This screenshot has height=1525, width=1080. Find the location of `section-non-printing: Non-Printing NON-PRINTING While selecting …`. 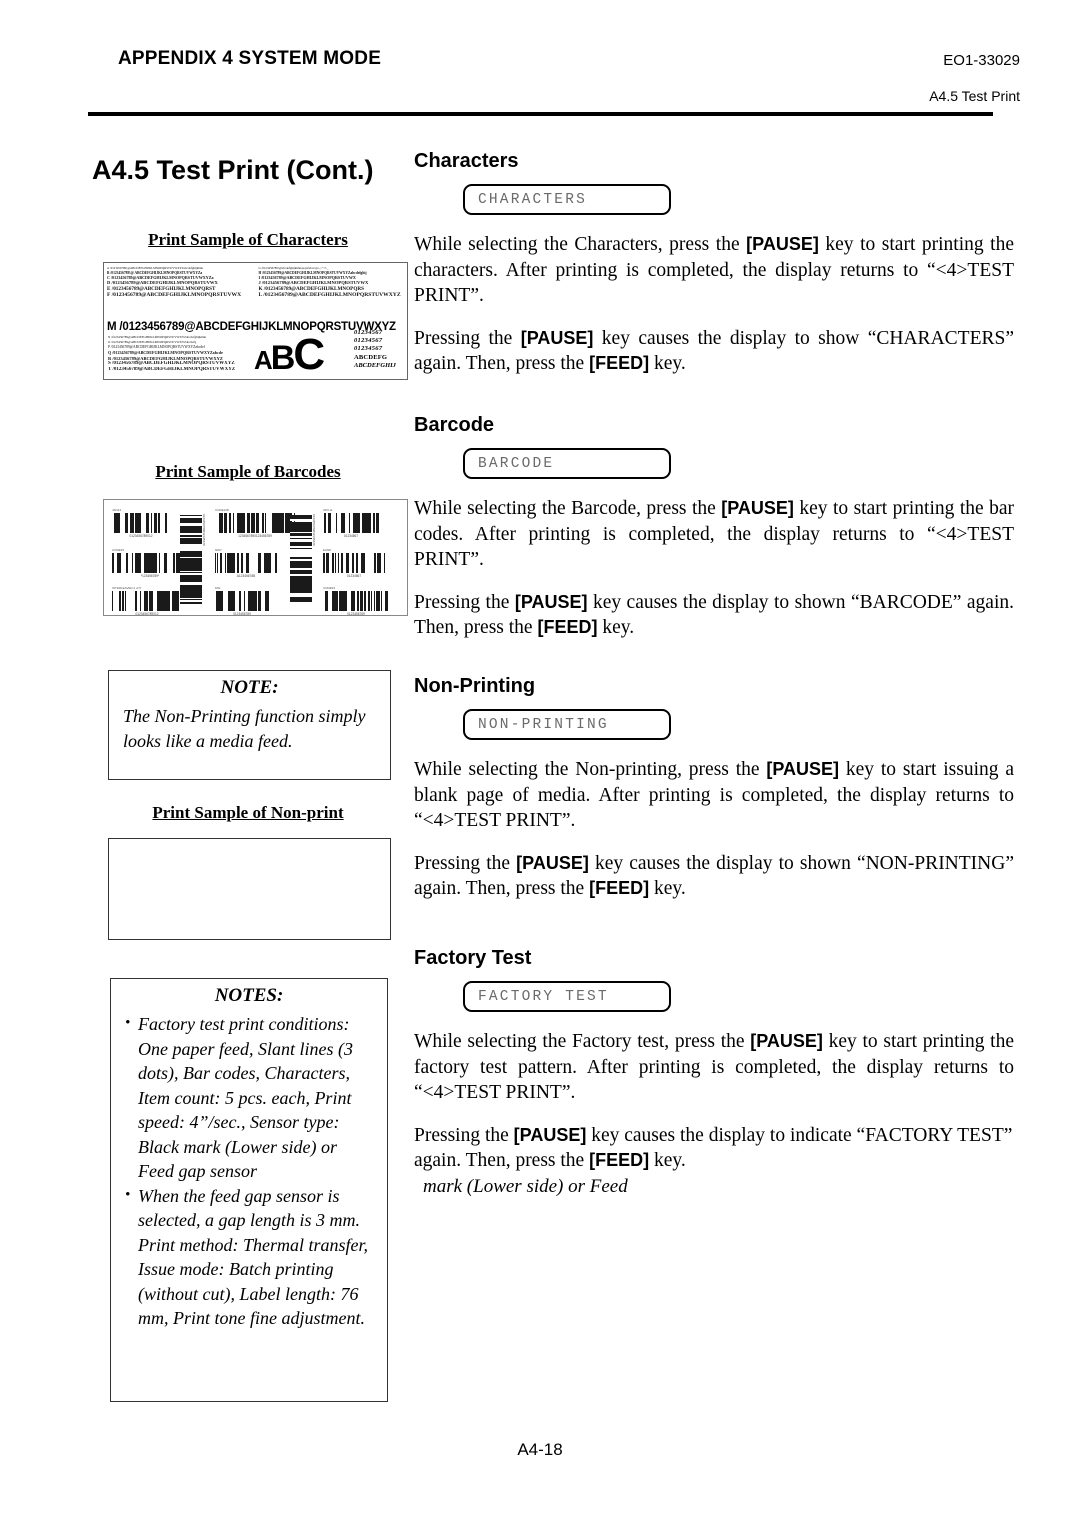

section-non-printing: Non-Printing NON-PRINTING While selecting … is located at coordinates (714, 788).